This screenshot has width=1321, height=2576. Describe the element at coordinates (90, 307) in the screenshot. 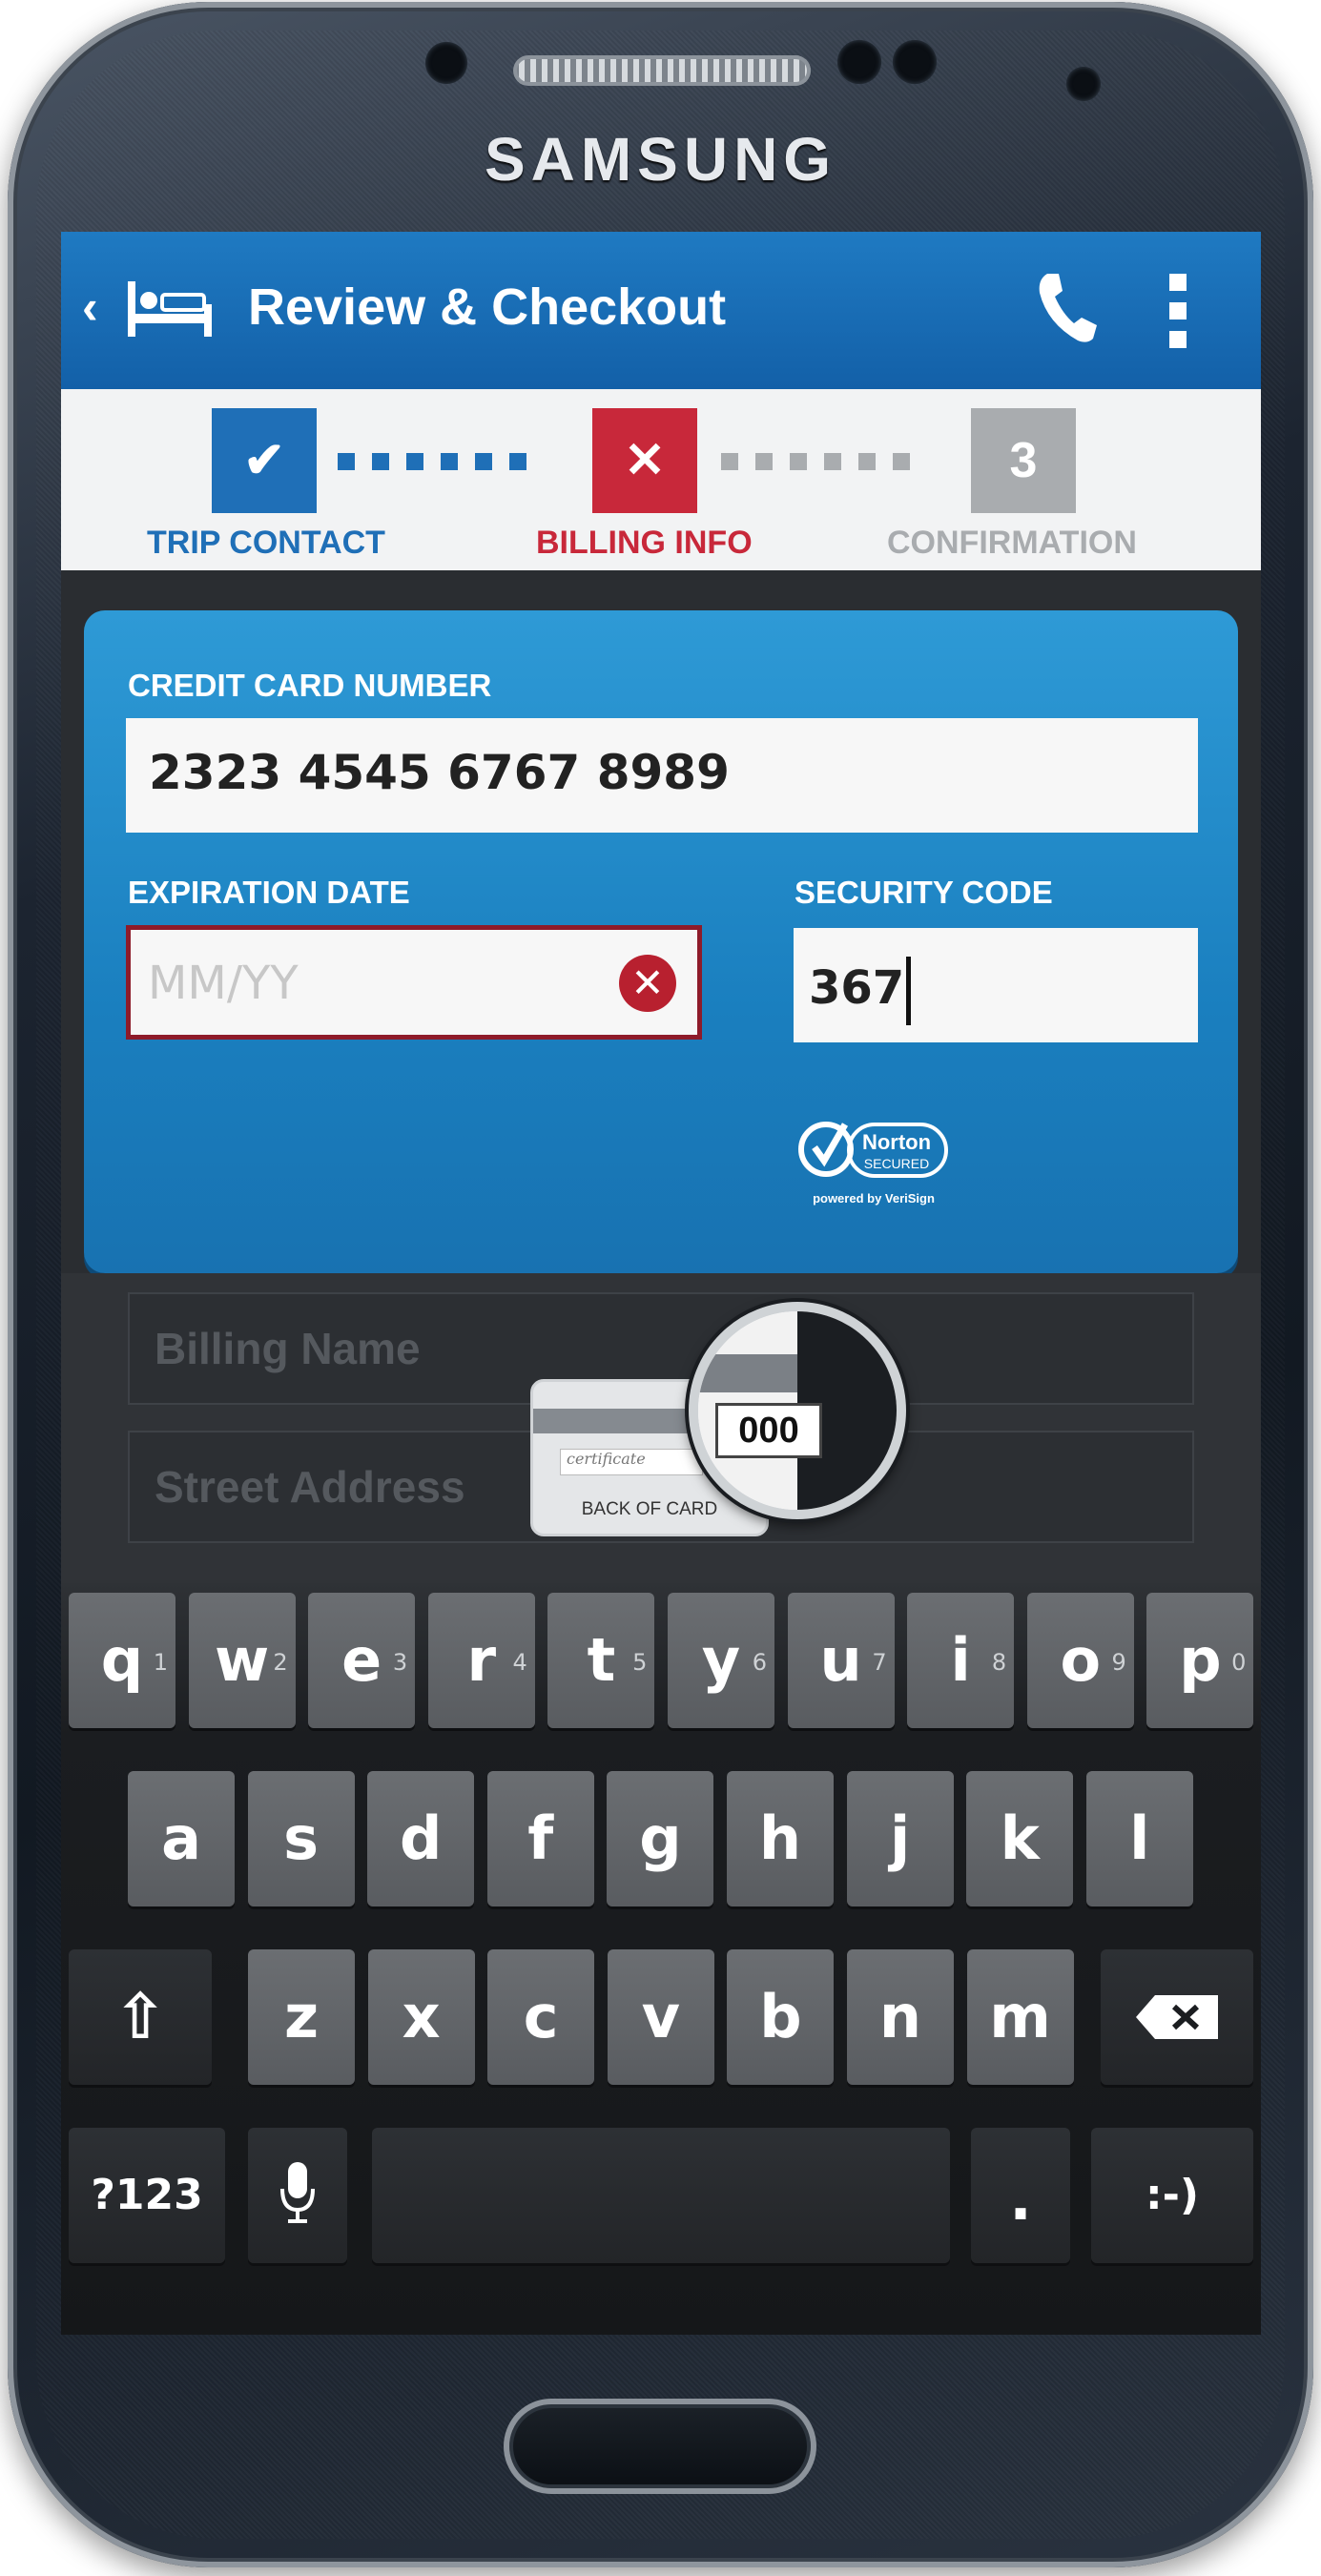

I see `back-icon: ‹` at that location.